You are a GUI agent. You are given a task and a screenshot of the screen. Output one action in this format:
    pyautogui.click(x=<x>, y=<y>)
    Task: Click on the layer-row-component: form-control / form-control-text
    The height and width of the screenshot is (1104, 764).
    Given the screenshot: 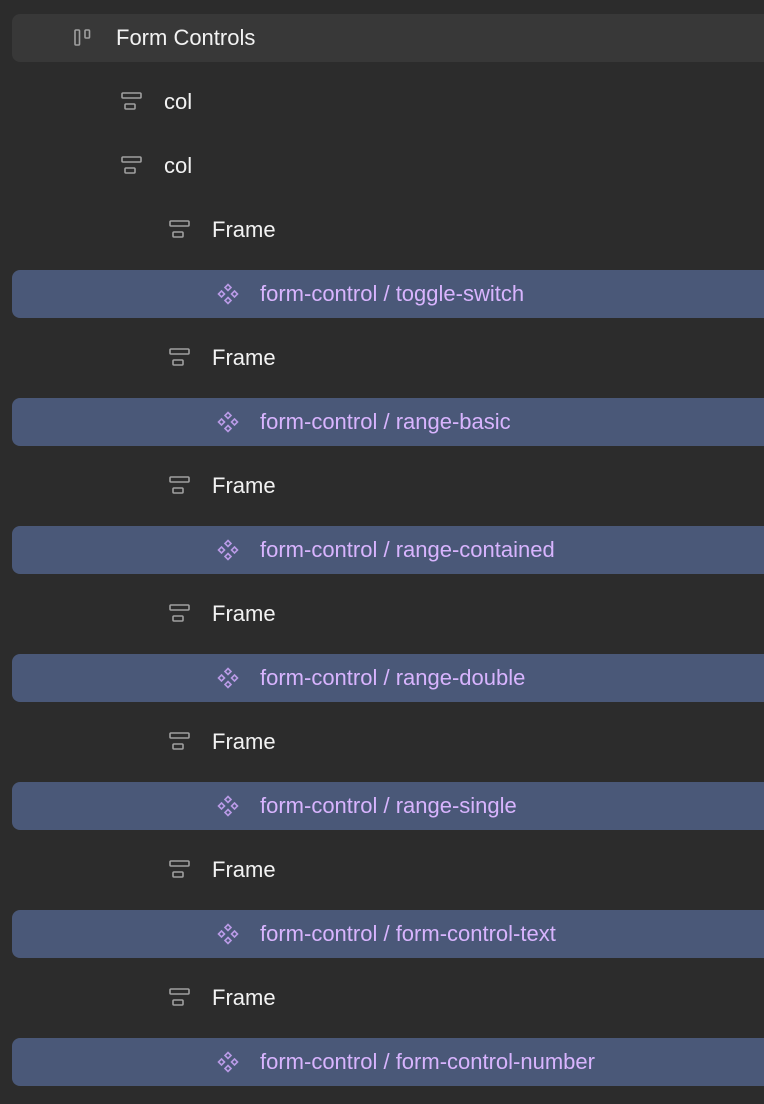 What is the action you would take?
    pyautogui.click(x=388, y=934)
    